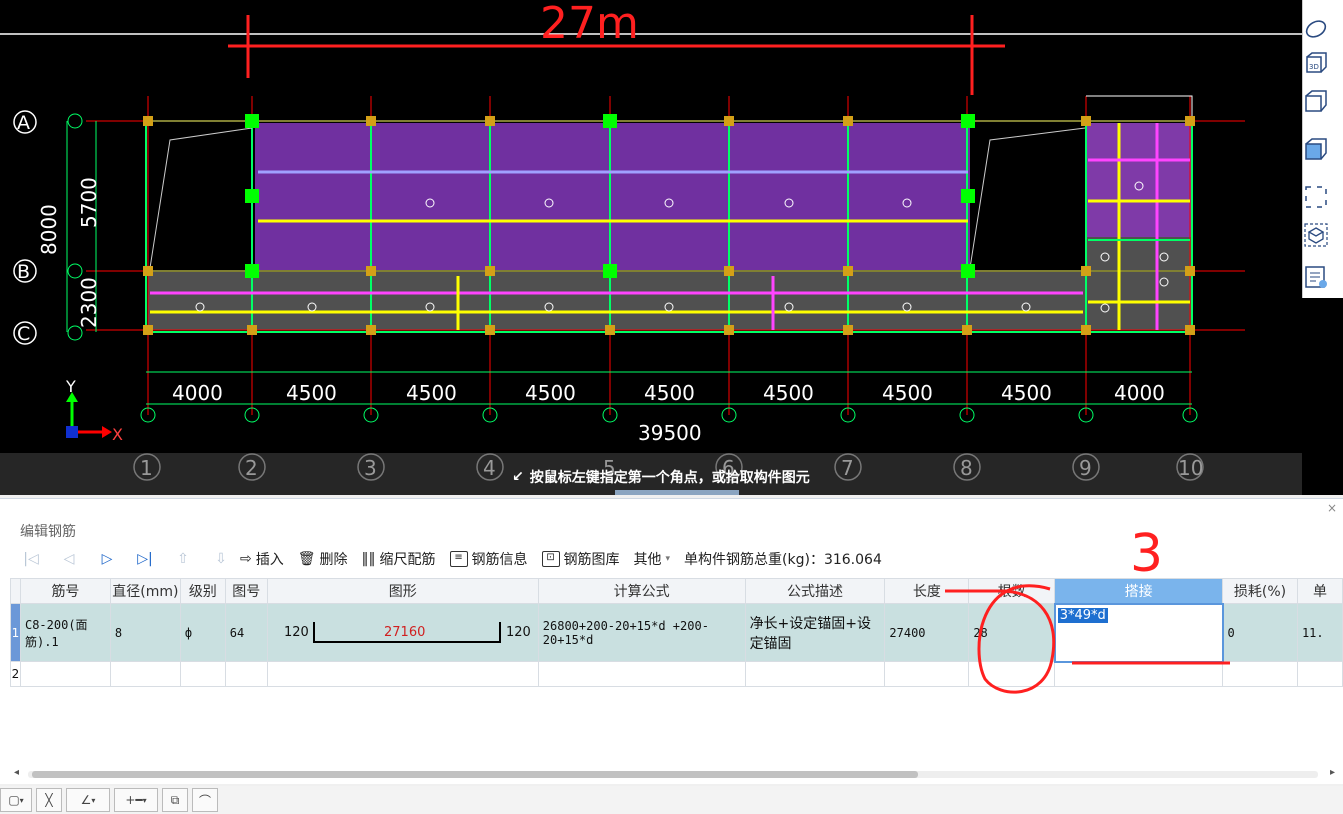 The width and height of the screenshot is (1343, 814). Describe the element at coordinates (402, 591) in the screenshot. I see `header-shape: 图形` at that location.